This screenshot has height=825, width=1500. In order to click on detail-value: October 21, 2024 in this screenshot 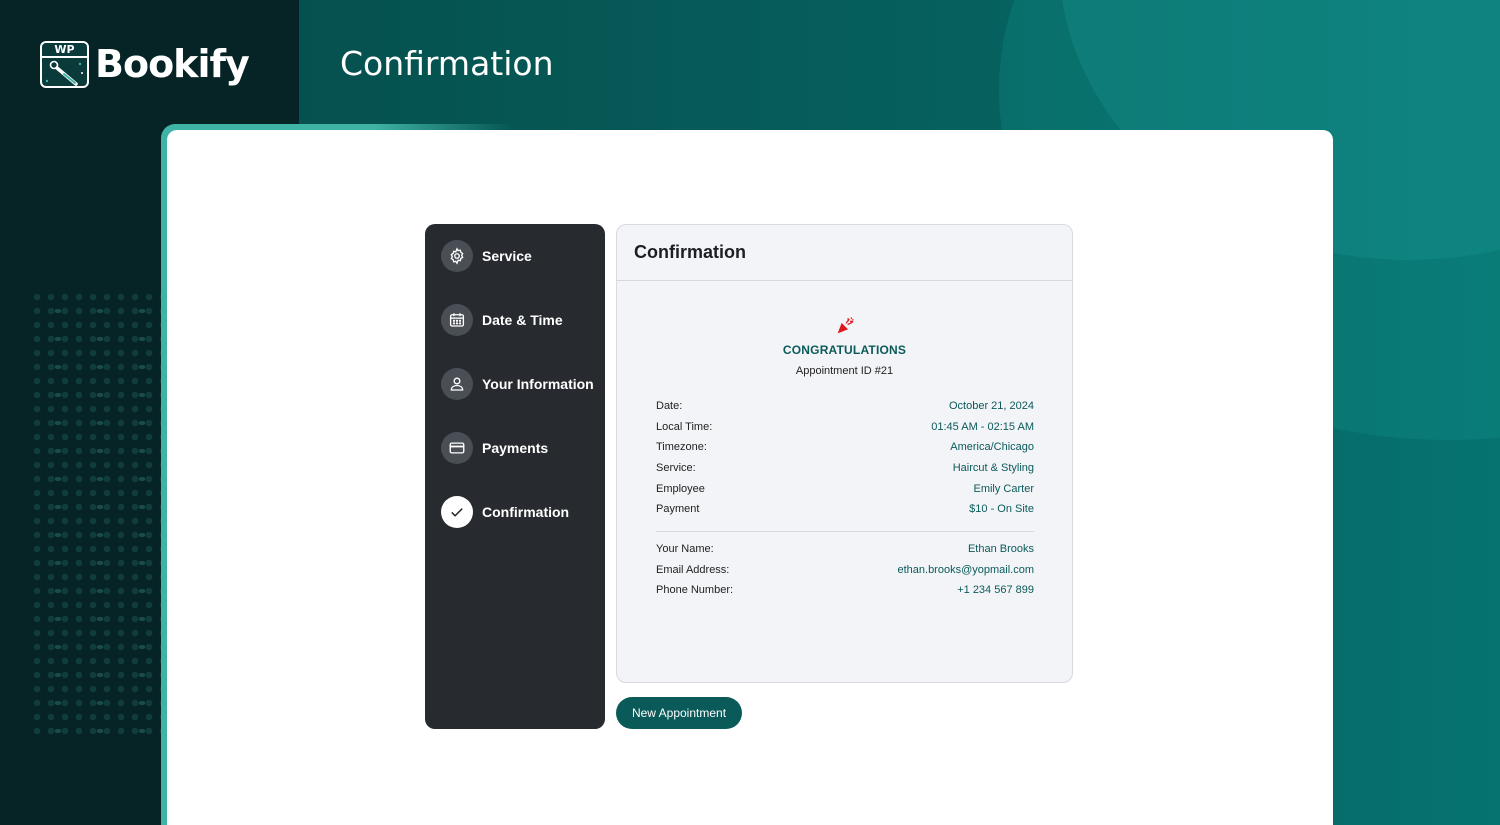, I will do `click(991, 406)`.